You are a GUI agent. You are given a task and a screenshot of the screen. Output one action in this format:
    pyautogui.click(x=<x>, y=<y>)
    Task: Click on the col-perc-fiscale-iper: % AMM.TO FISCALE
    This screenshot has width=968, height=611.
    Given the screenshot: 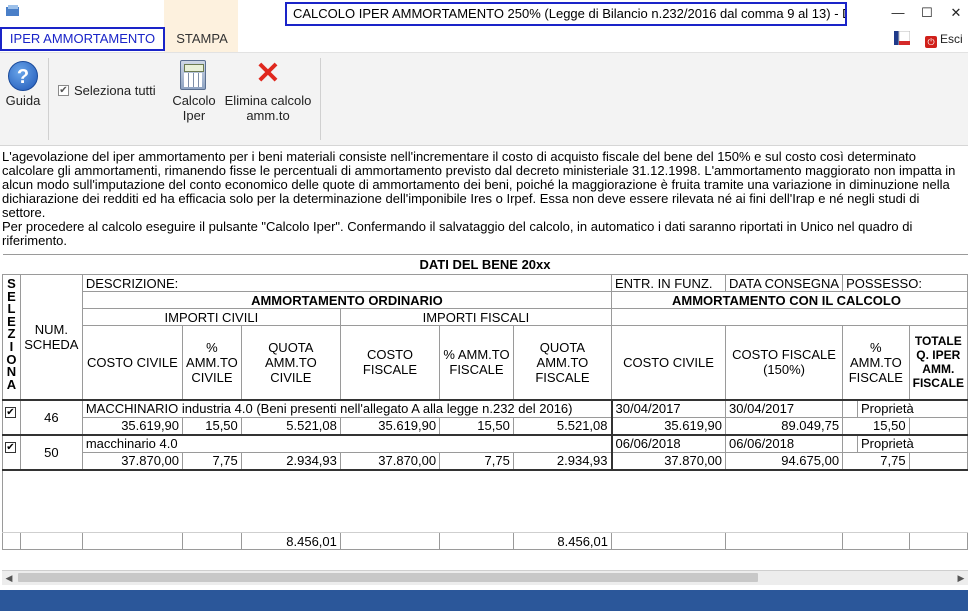 What is the action you would take?
    pyautogui.click(x=876, y=362)
    